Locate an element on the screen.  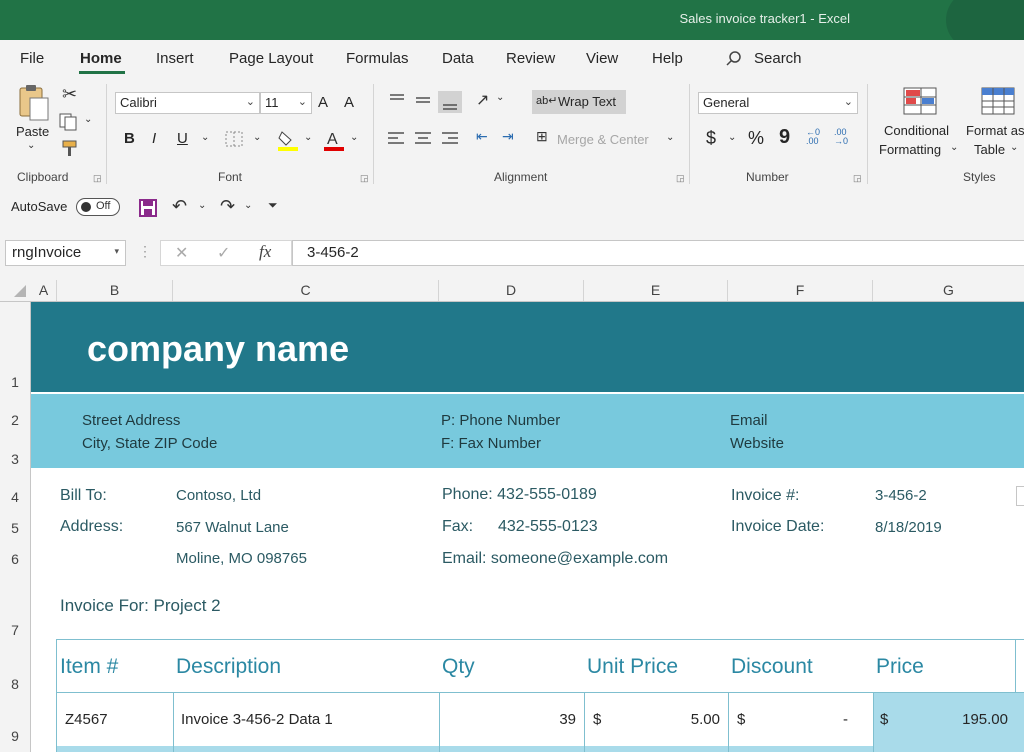
borders-icon is located at coordinates (235, 139).